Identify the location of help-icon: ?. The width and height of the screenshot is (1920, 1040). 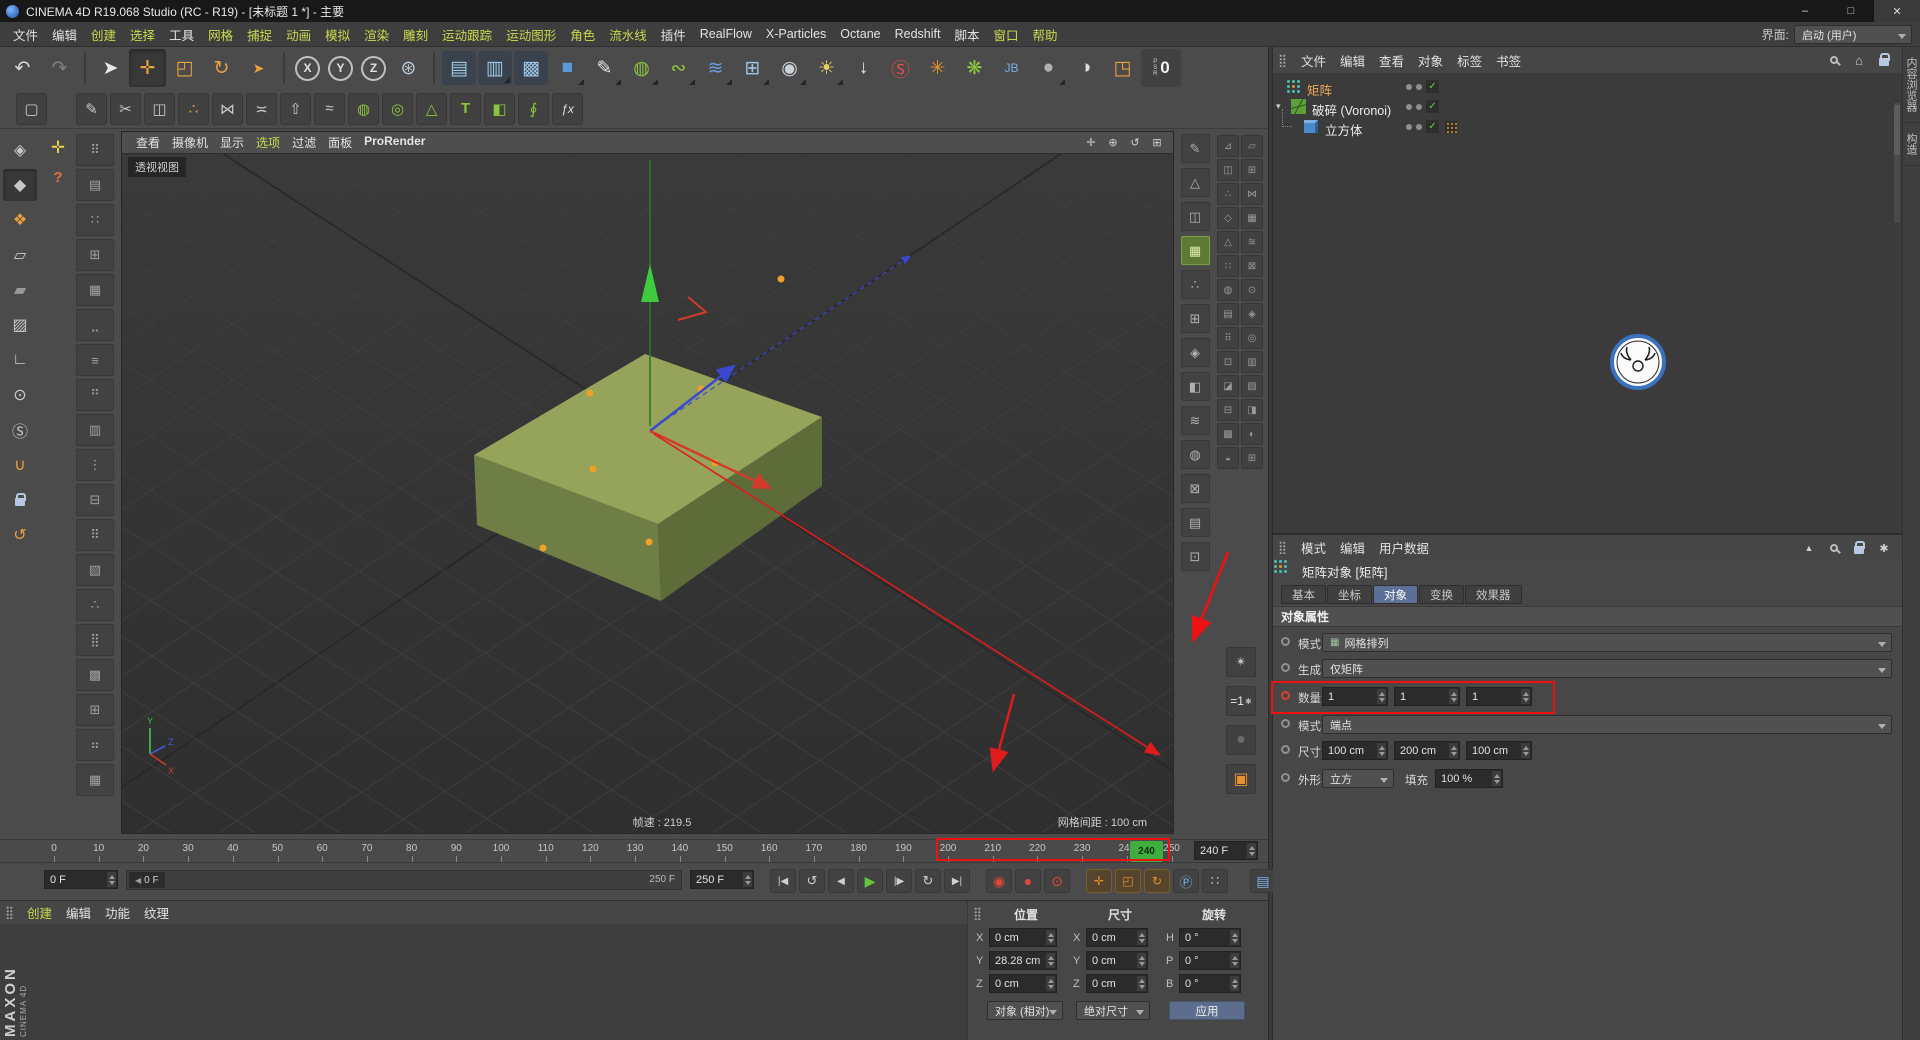
(58, 177).